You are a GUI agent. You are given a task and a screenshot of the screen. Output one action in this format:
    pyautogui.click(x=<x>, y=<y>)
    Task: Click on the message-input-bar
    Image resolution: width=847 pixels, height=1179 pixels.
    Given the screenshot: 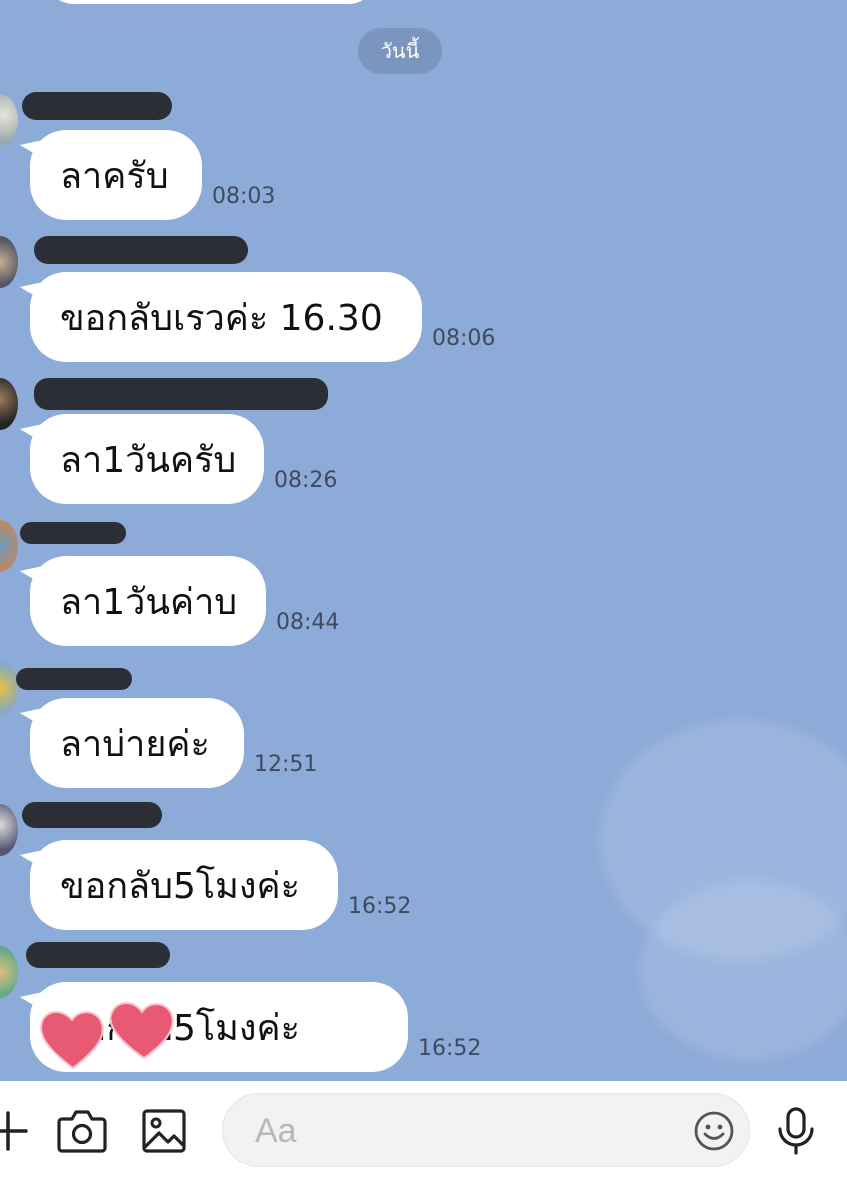 What is the action you would take?
    pyautogui.click(x=423, y=1130)
    